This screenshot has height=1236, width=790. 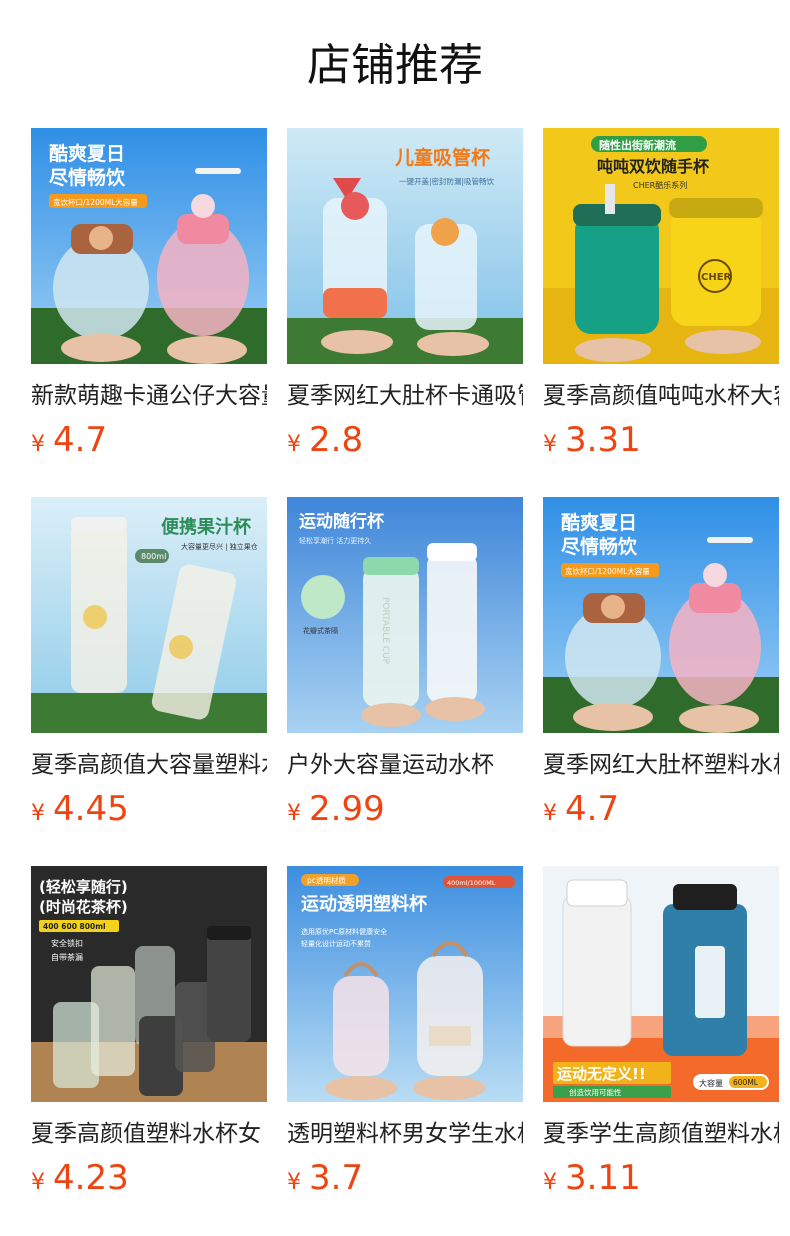 What do you see at coordinates (149, 809) in the screenshot?
I see `product-price: ¥4.45` at bounding box center [149, 809].